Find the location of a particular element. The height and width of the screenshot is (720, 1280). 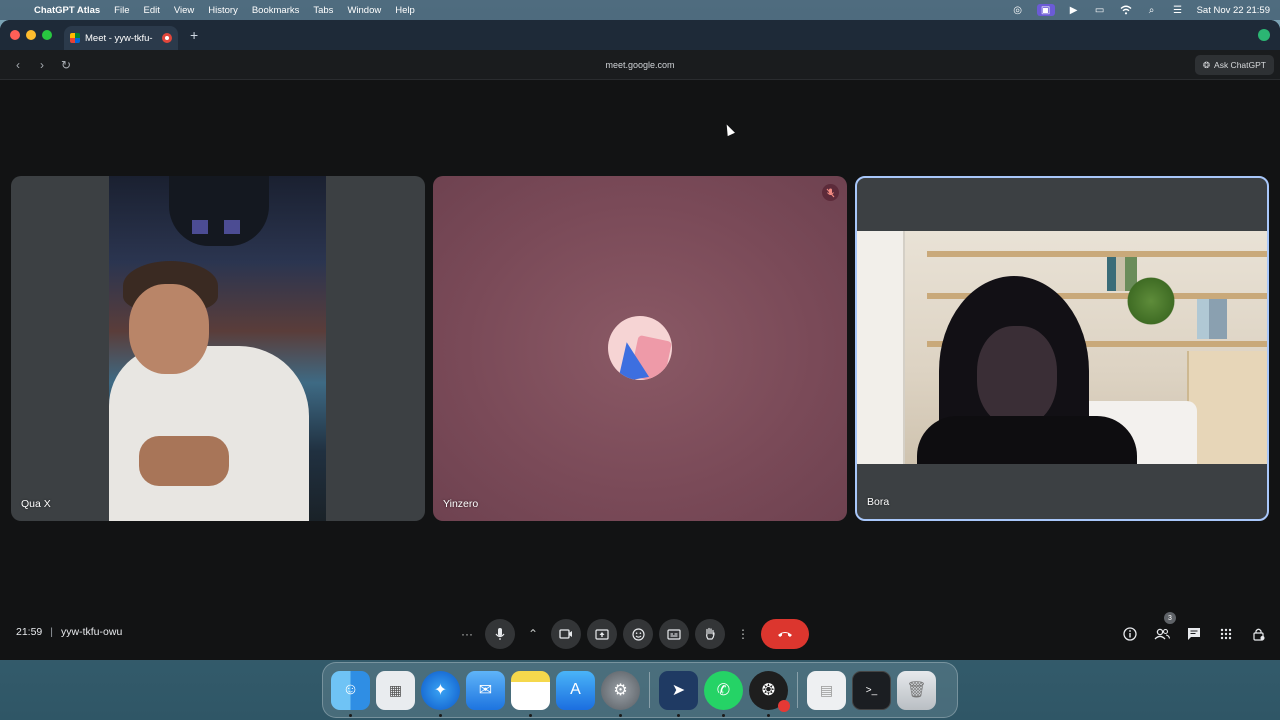

tab-bar: Meet - yyw-tkfu- + is located at coordinates (640, 35).